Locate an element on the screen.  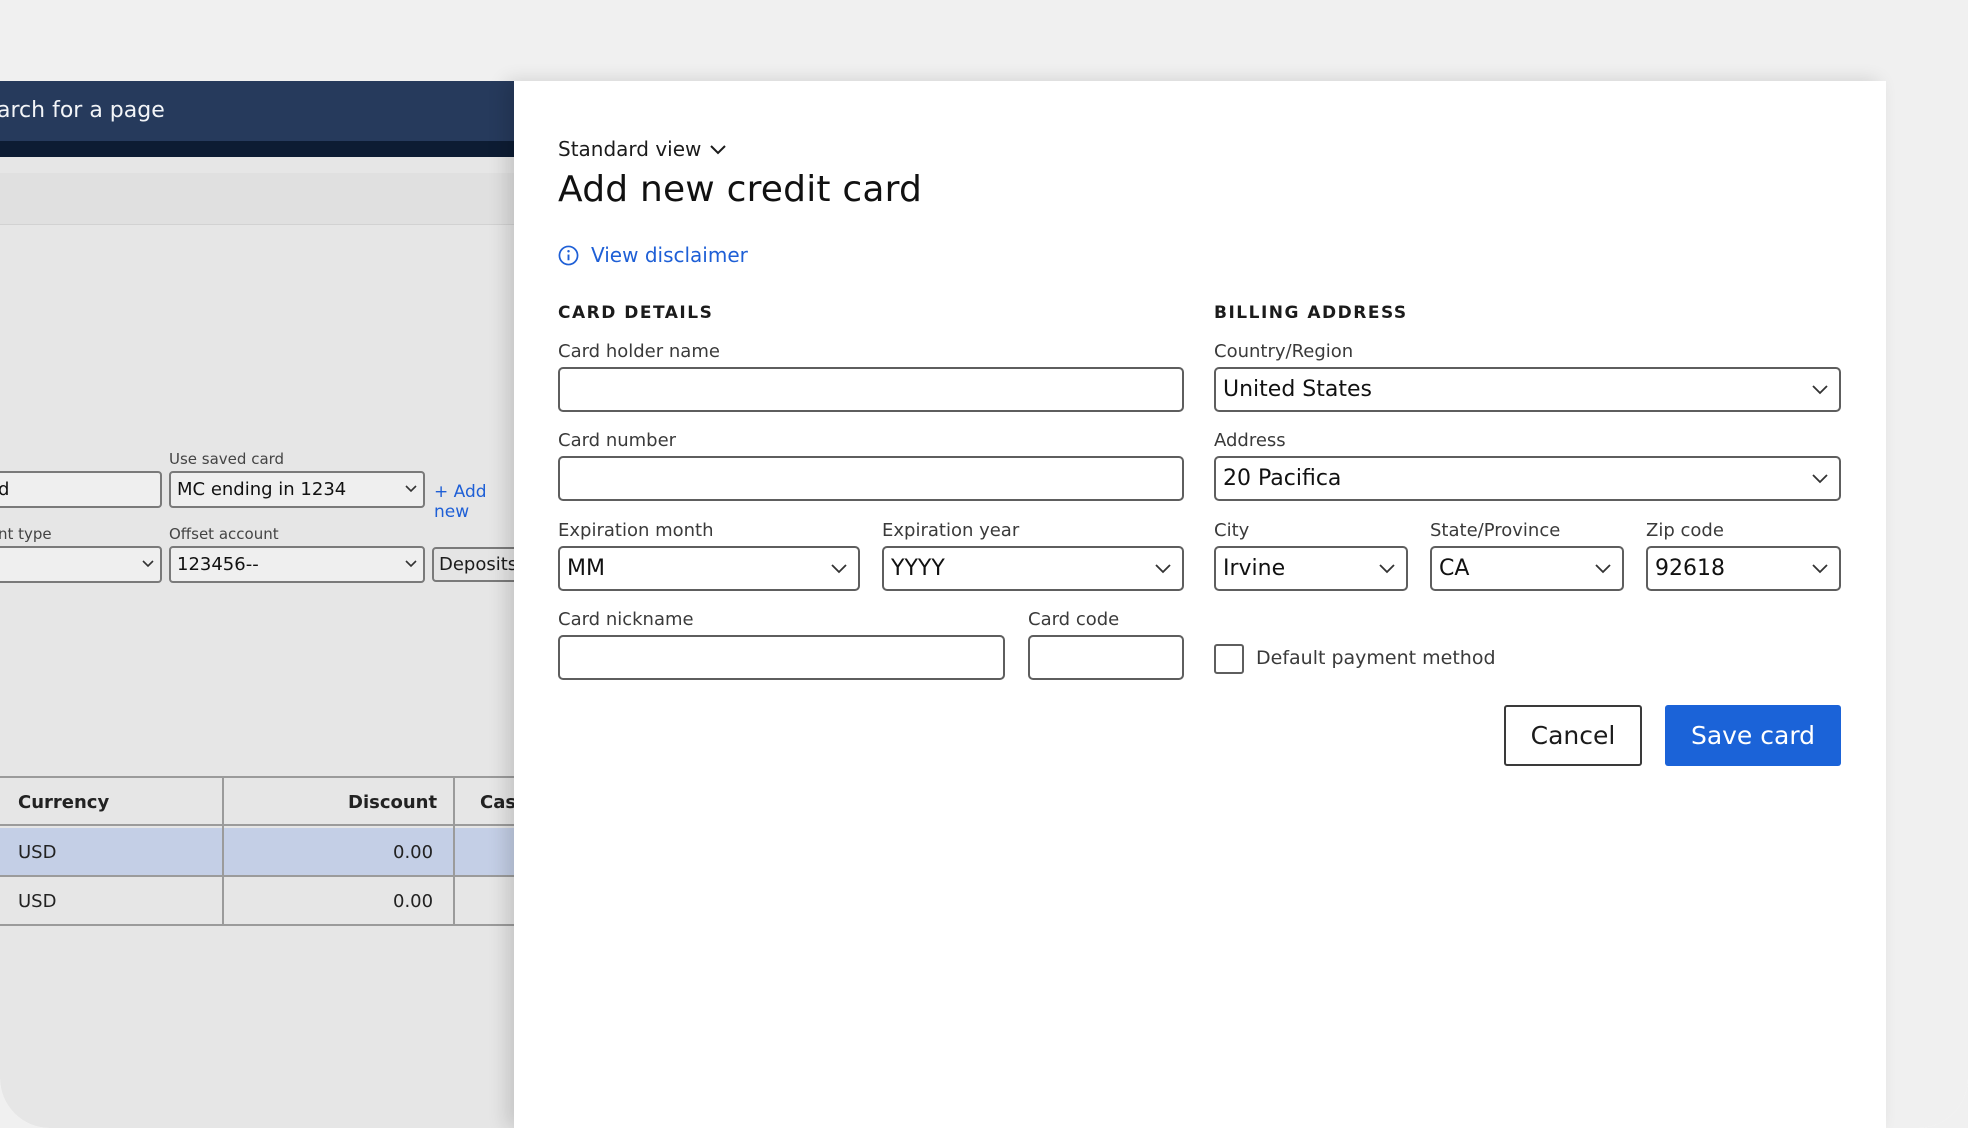
use-saved-card-label: Use saved card is located at coordinates (227, 459).